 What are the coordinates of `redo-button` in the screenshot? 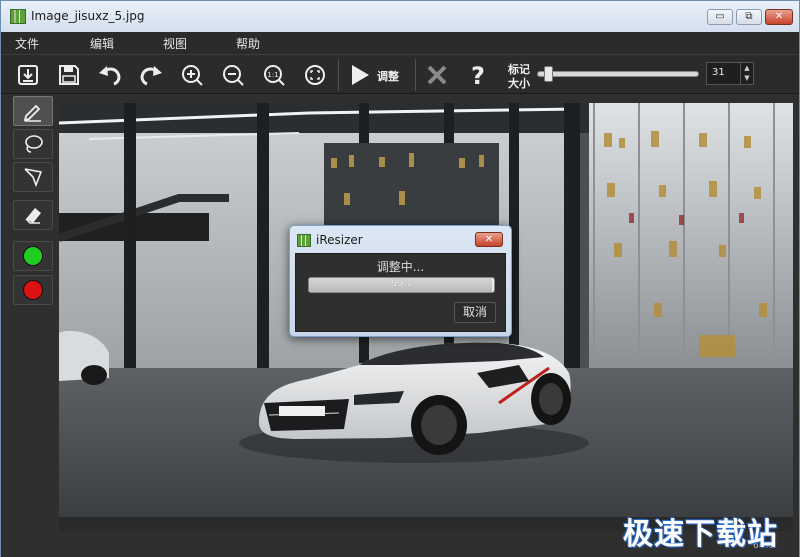 It's located at (151, 75).